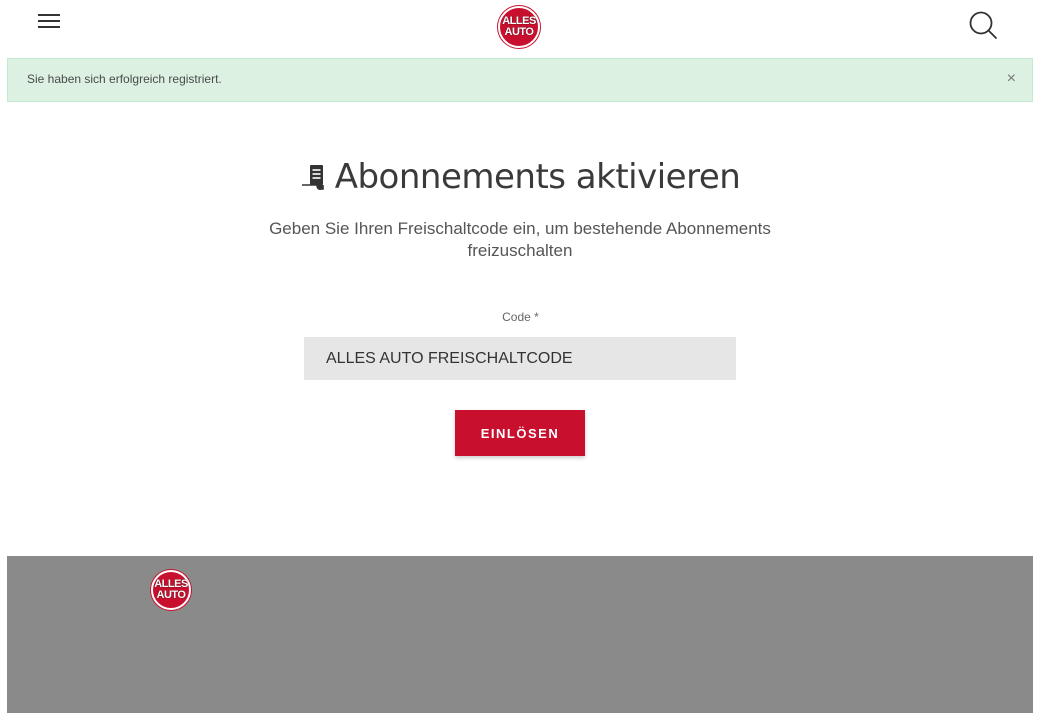 Image resolution: width=1041 pixels, height=724 pixels. What do you see at coordinates (312, 177) in the screenshot?
I see `document-icon` at bounding box center [312, 177].